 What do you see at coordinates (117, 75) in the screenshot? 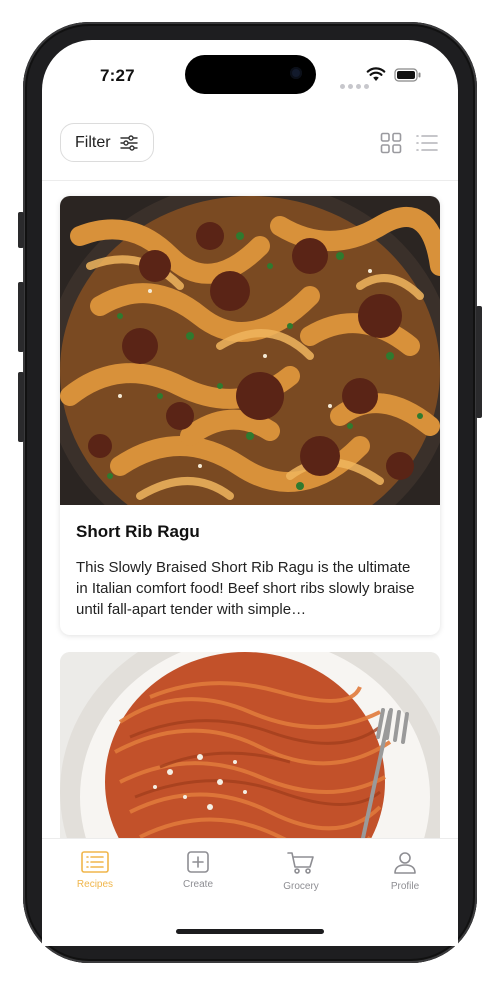
I see `status-time: 7:27` at bounding box center [117, 75].